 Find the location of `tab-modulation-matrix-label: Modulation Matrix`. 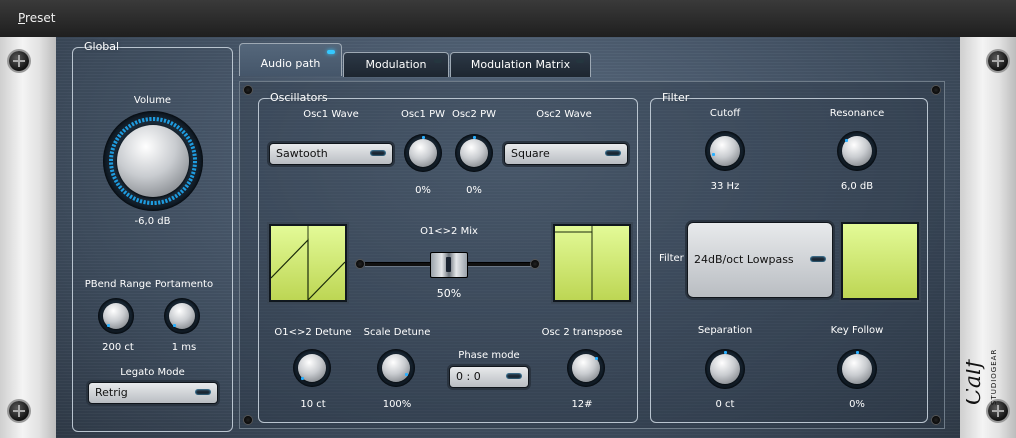

tab-modulation-matrix-label: Modulation Matrix is located at coordinates (520, 64).